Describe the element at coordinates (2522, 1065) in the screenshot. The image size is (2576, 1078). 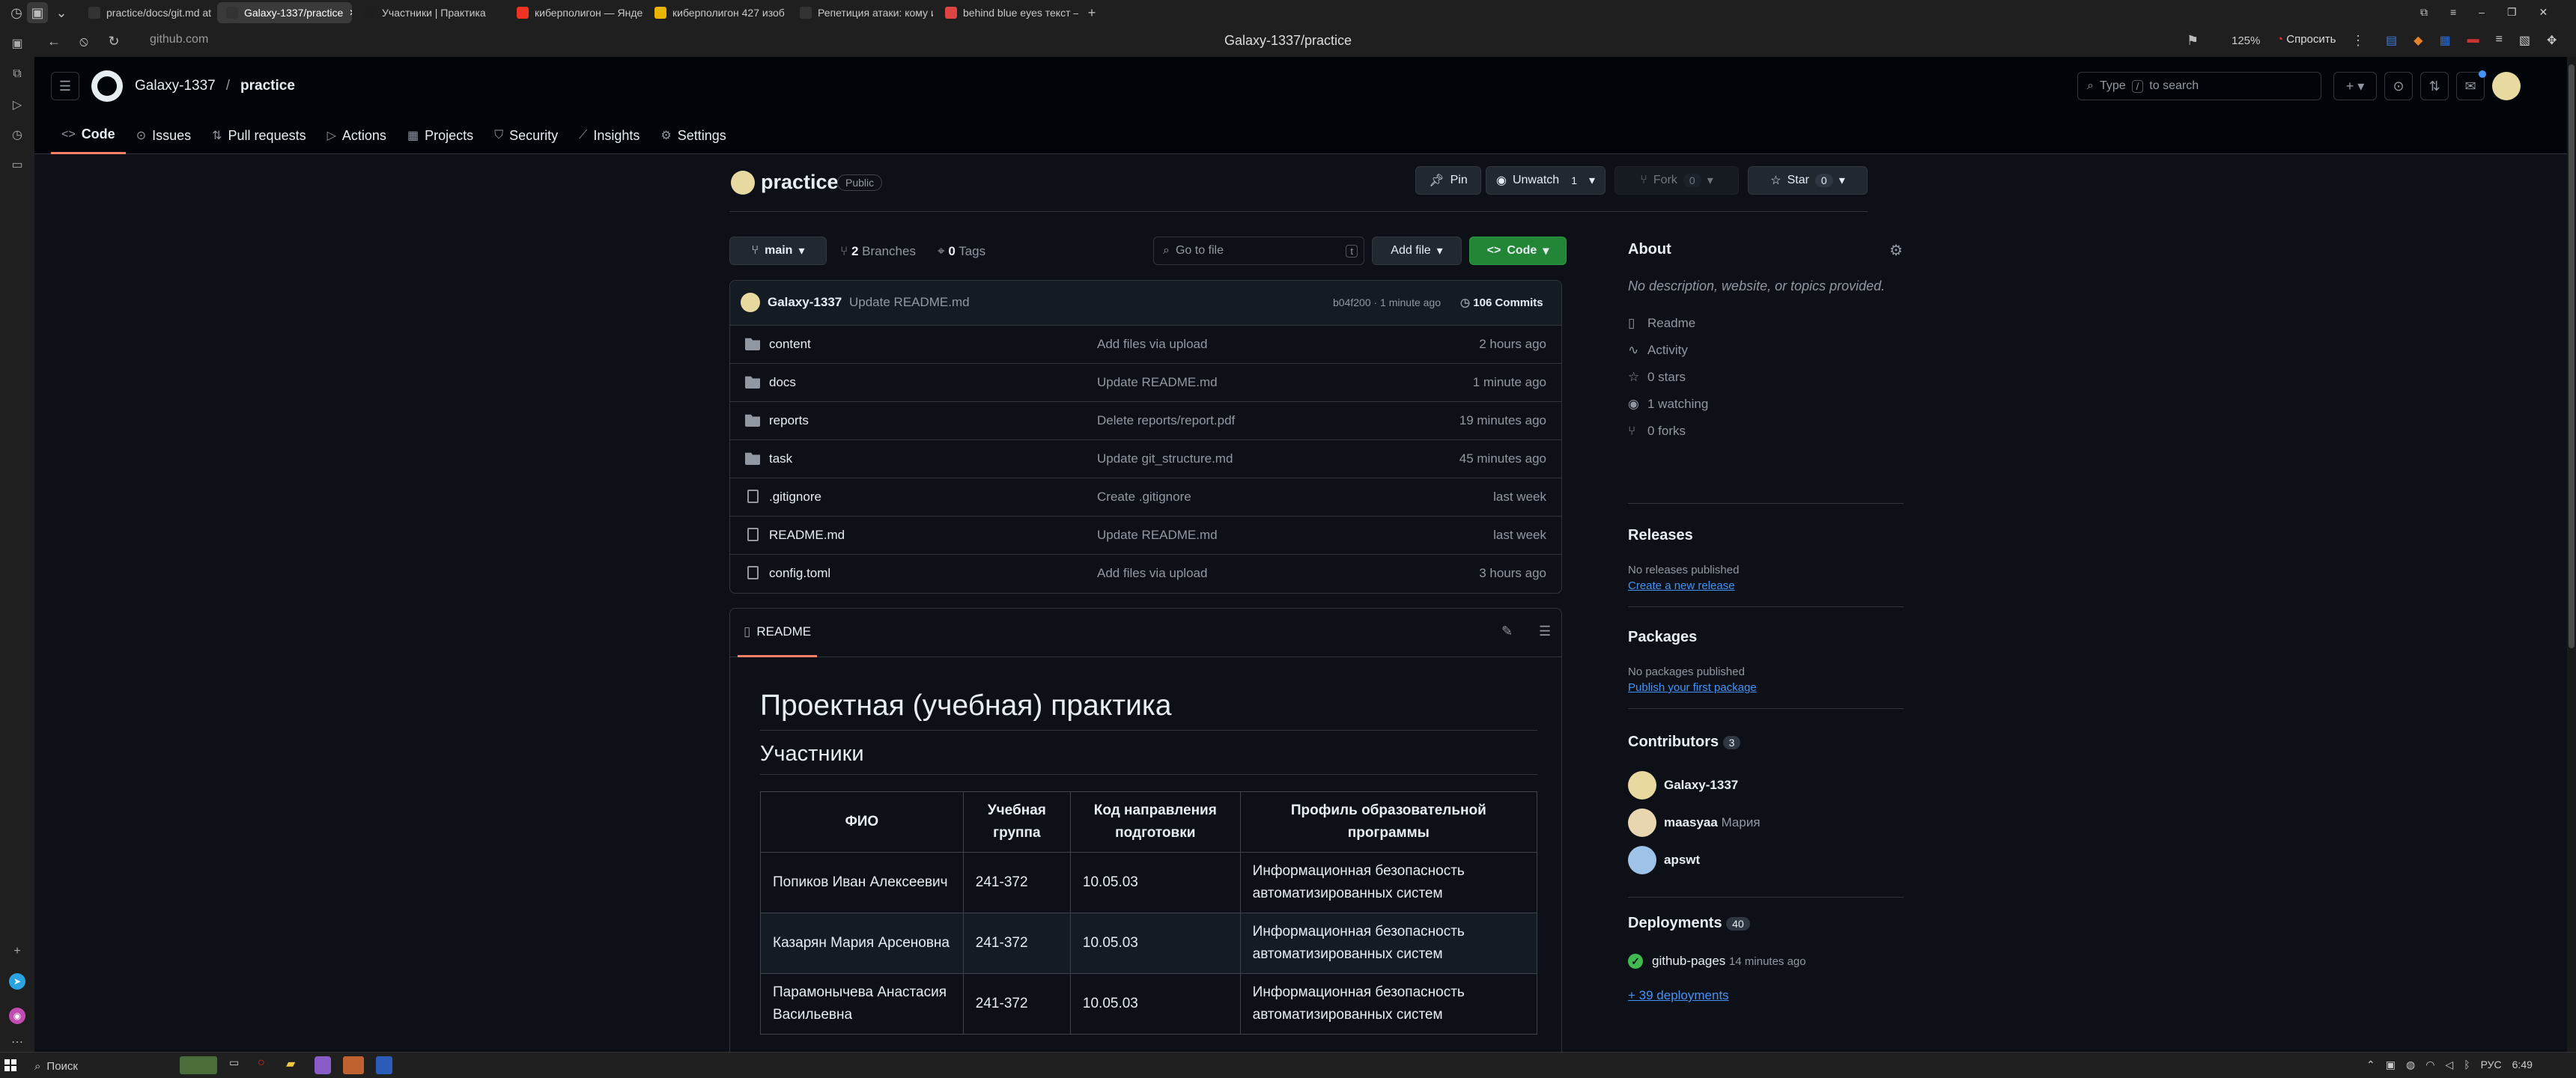
I see `tray-clock: 6:49` at that location.